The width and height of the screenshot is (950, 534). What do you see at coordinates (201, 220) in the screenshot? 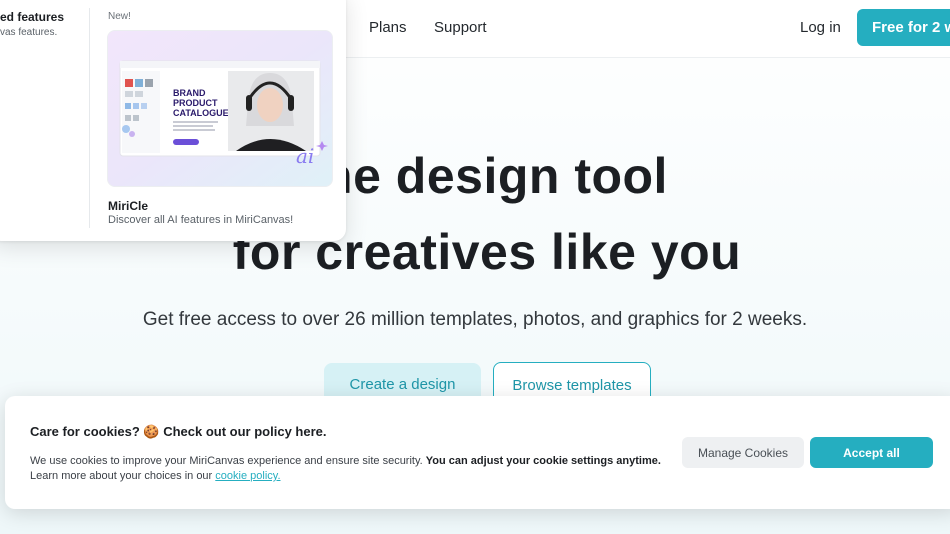
I see `miricle-subtitle: Discover all AI features in MiriCanvas!` at bounding box center [201, 220].